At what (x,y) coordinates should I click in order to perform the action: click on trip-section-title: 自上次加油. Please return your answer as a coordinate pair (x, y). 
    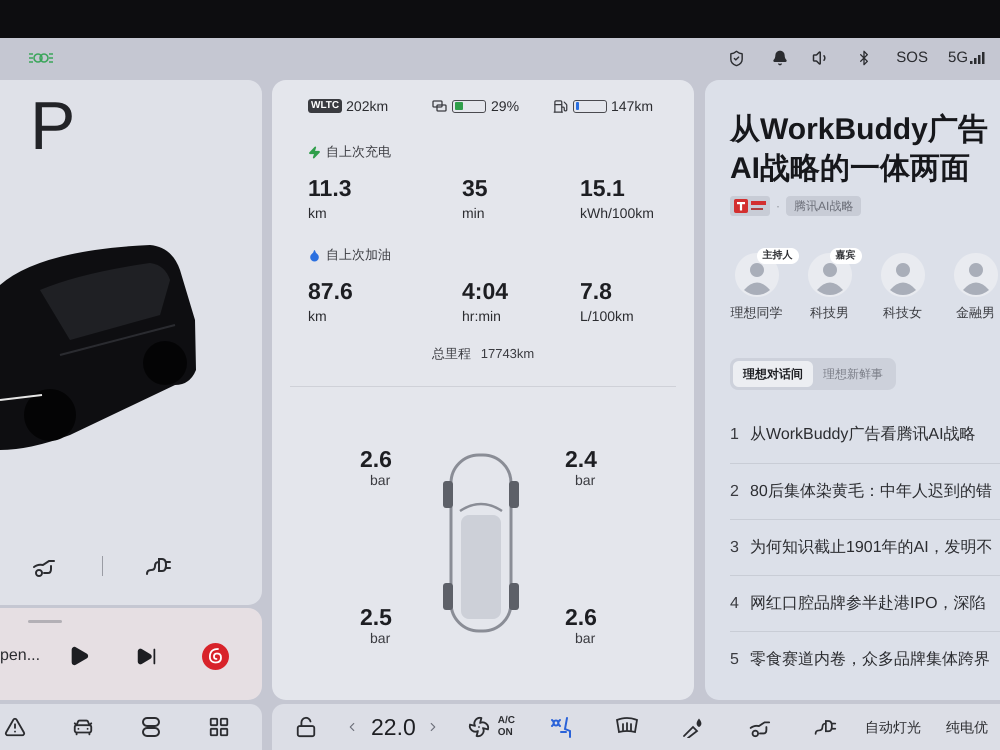
    Looking at the image, I should click on (358, 255).